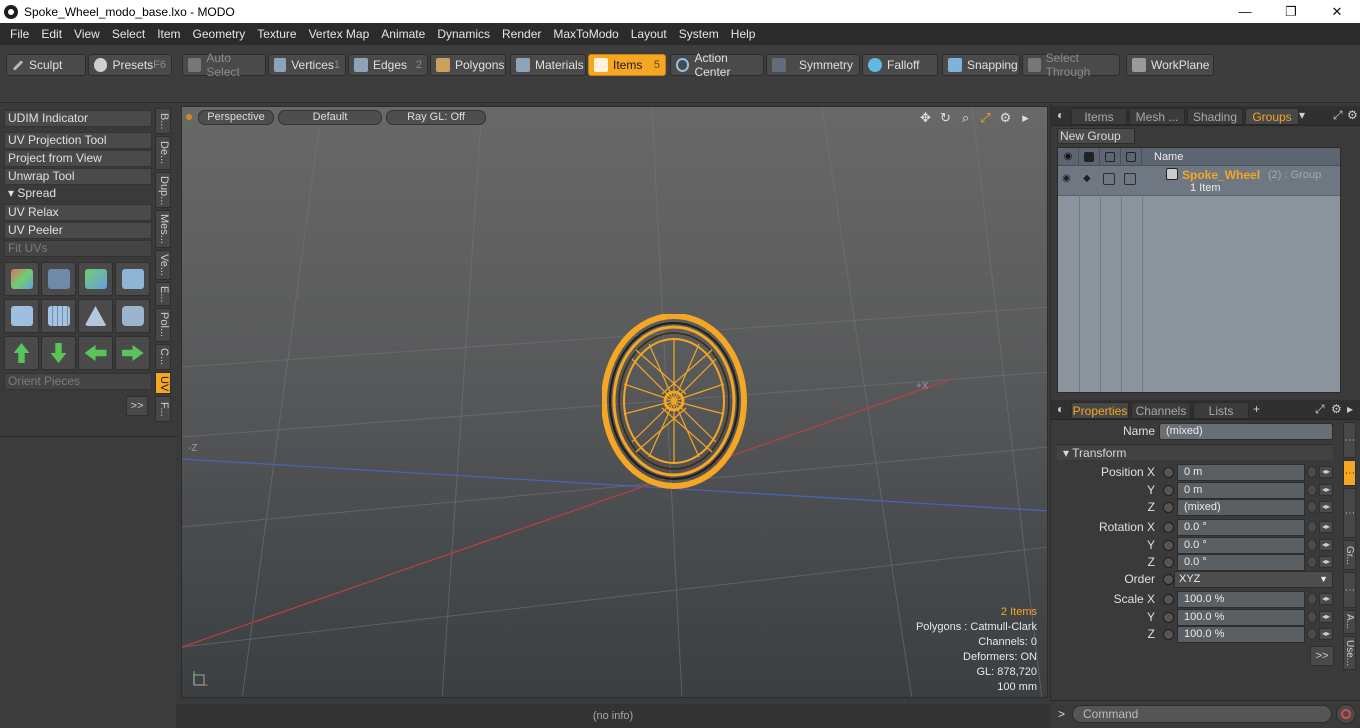  I want to click on fit-uvs-button: Fit UVs, so click(78, 248).